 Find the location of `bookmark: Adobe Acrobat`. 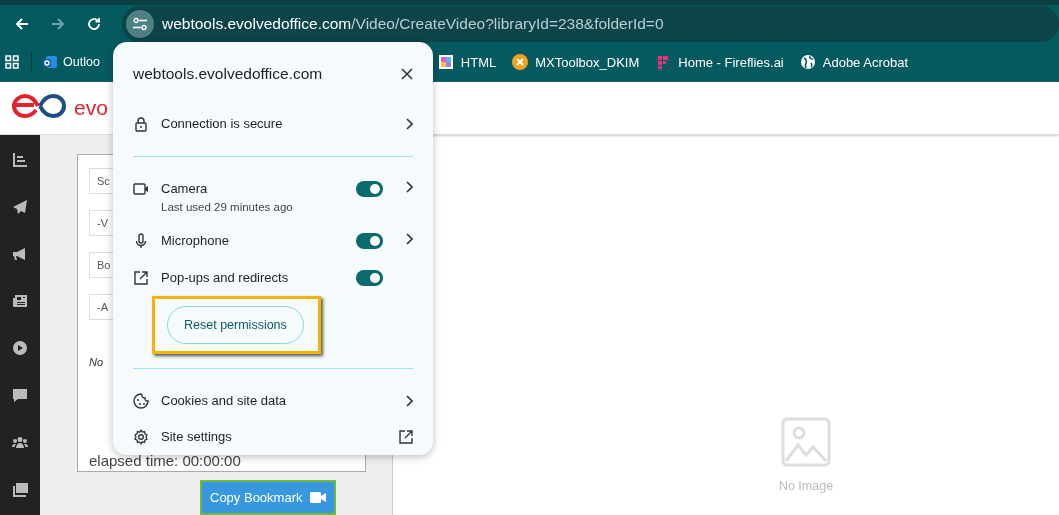

bookmark: Adobe Acrobat is located at coordinates (854, 62).